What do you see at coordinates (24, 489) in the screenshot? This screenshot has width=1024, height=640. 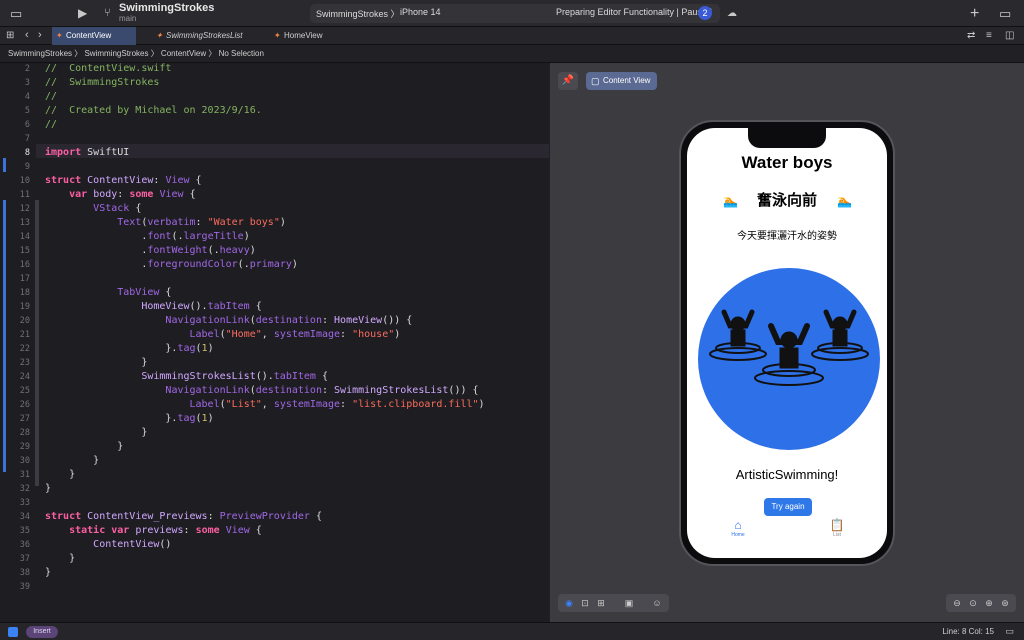 I see `line-number: 32` at bounding box center [24, 489].